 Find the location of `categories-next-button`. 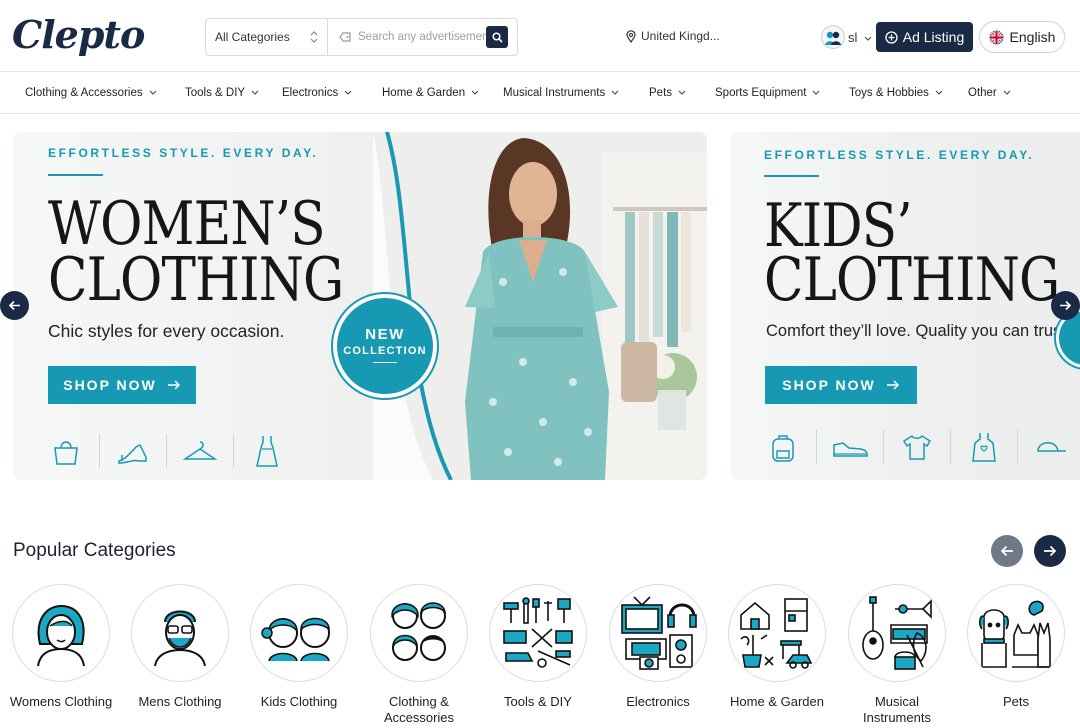

categories-next-button is located at coordinates (1050, 551).